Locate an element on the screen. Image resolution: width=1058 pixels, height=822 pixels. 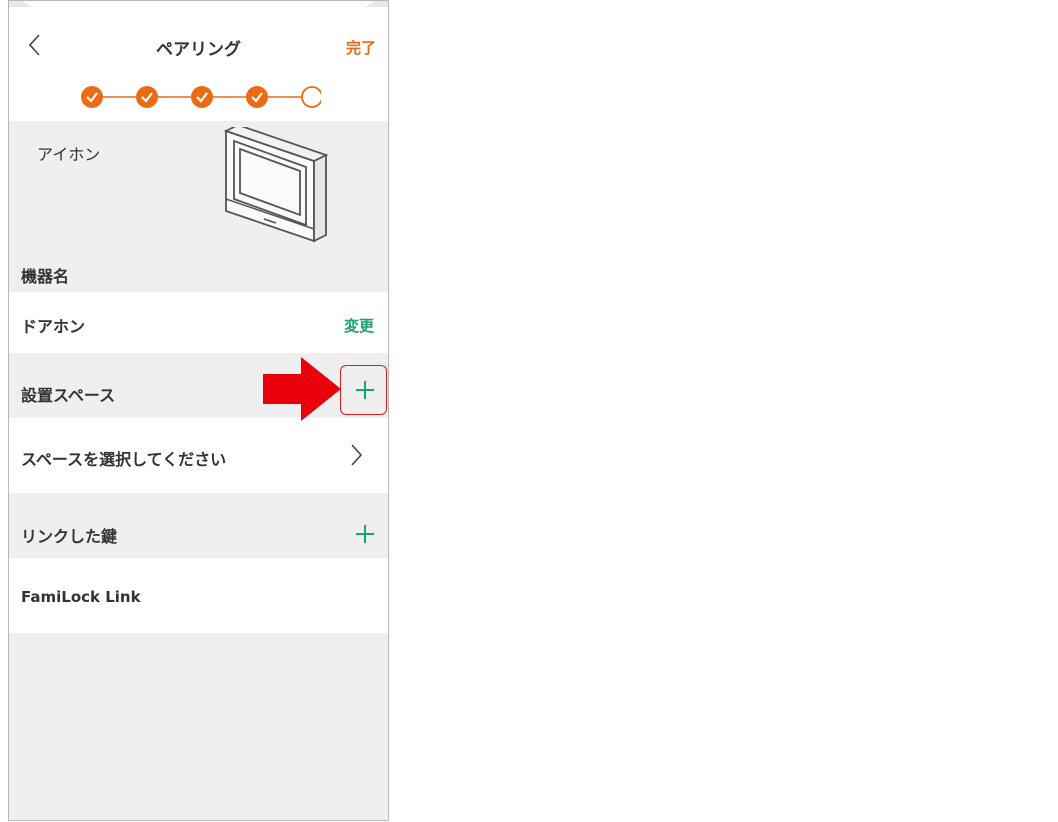
step-5-empty-icon is located at coordinates (311, 97).